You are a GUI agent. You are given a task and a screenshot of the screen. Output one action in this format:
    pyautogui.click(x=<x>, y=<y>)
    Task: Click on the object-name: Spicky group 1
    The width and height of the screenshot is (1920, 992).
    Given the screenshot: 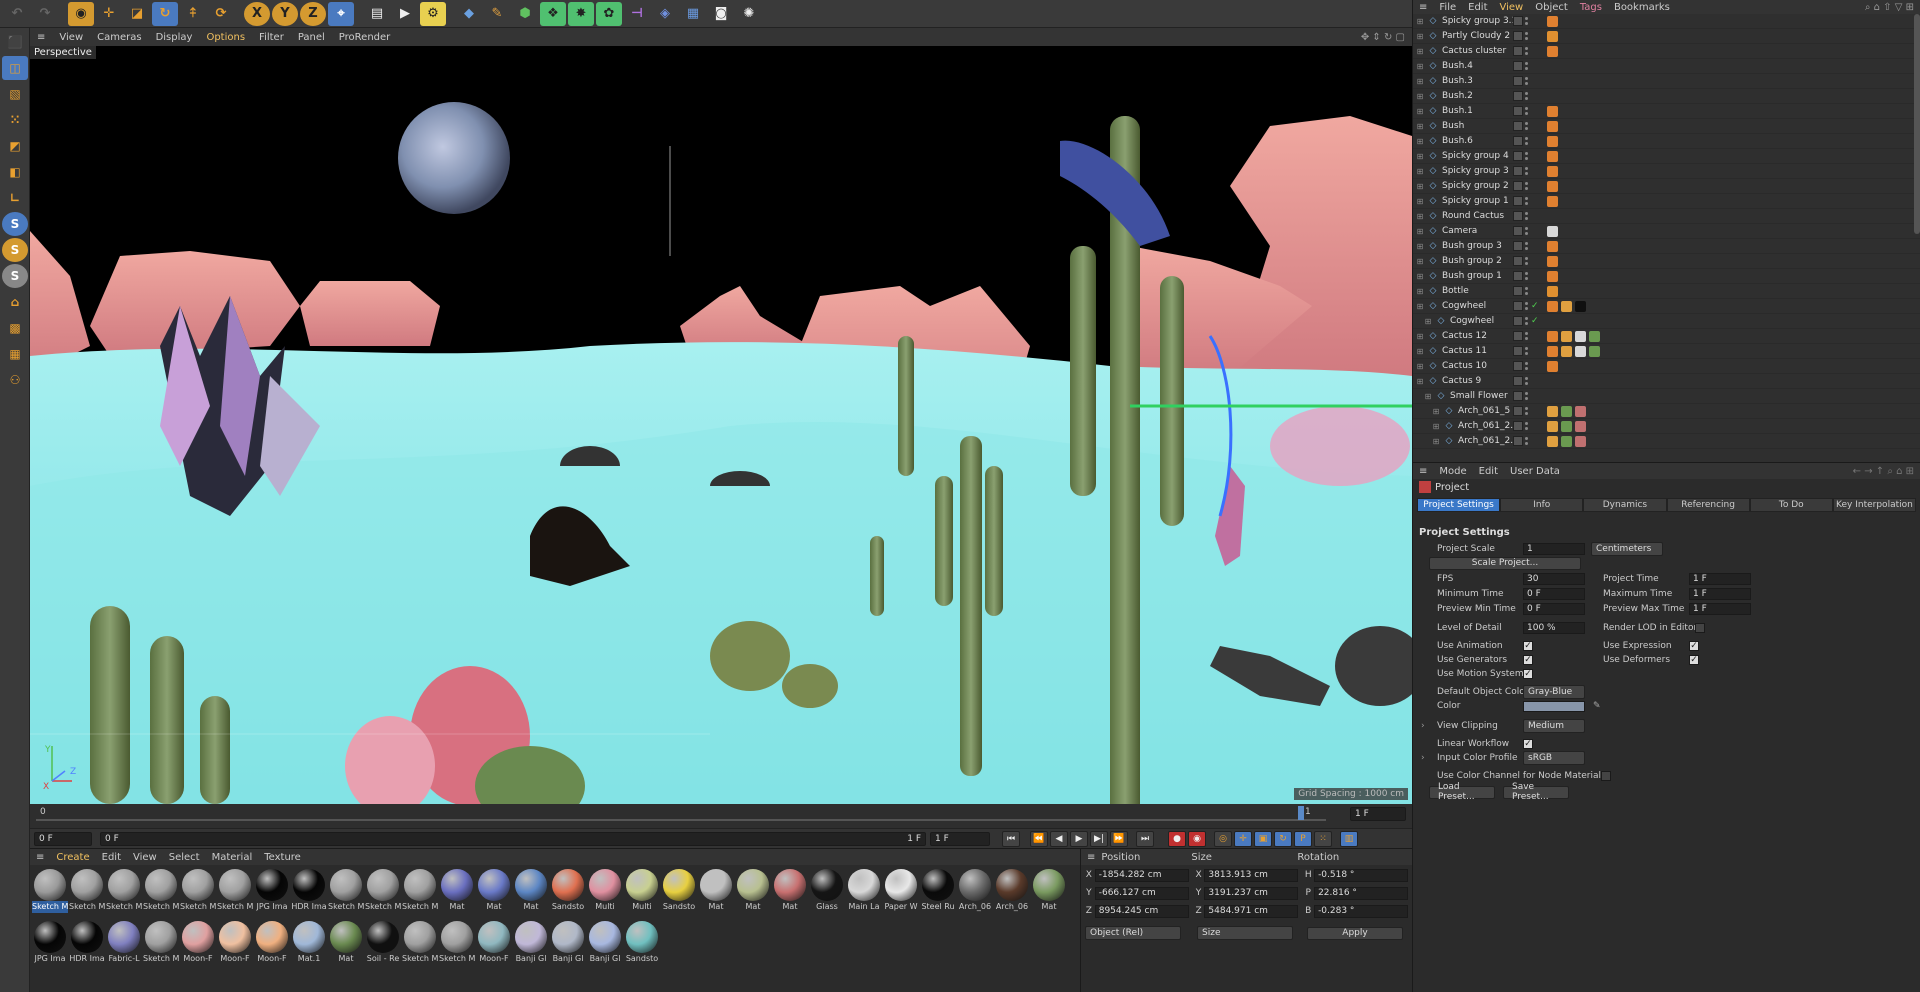 What is the action you would take?
    pyautogui.click(x=1476, y=201)
    